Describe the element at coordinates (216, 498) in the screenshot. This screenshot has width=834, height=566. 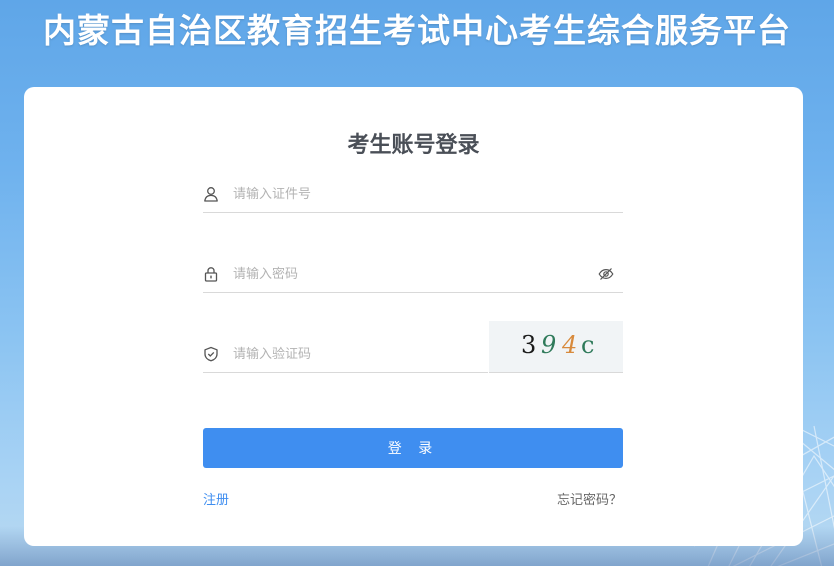
I see `register-link: 注册` at that location.